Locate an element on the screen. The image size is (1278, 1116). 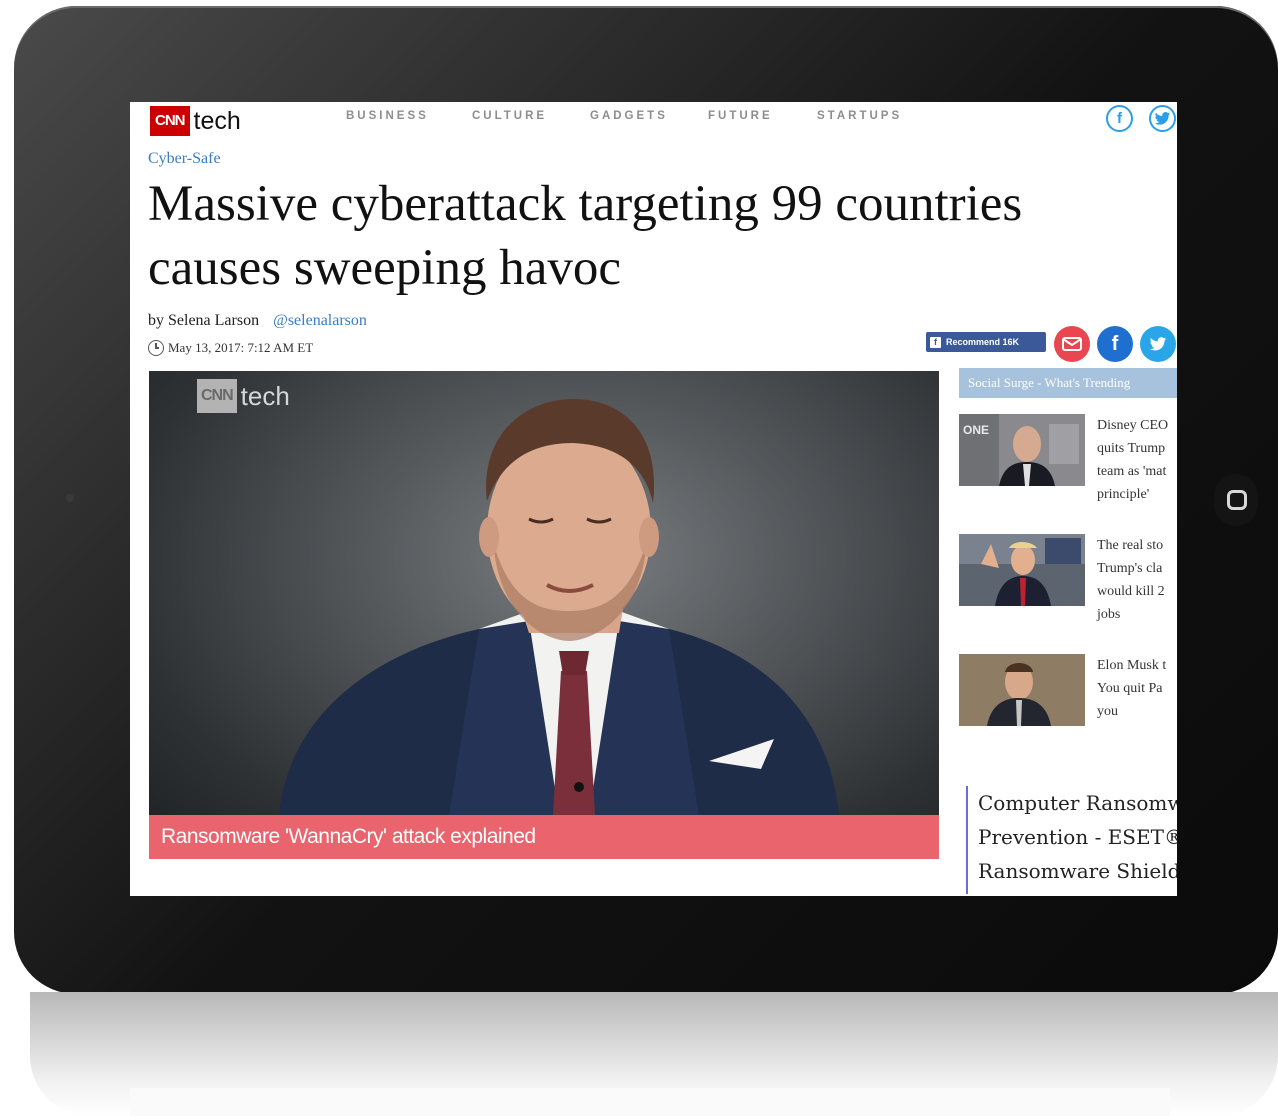
clock-icon is located at coordinates (156, 348).